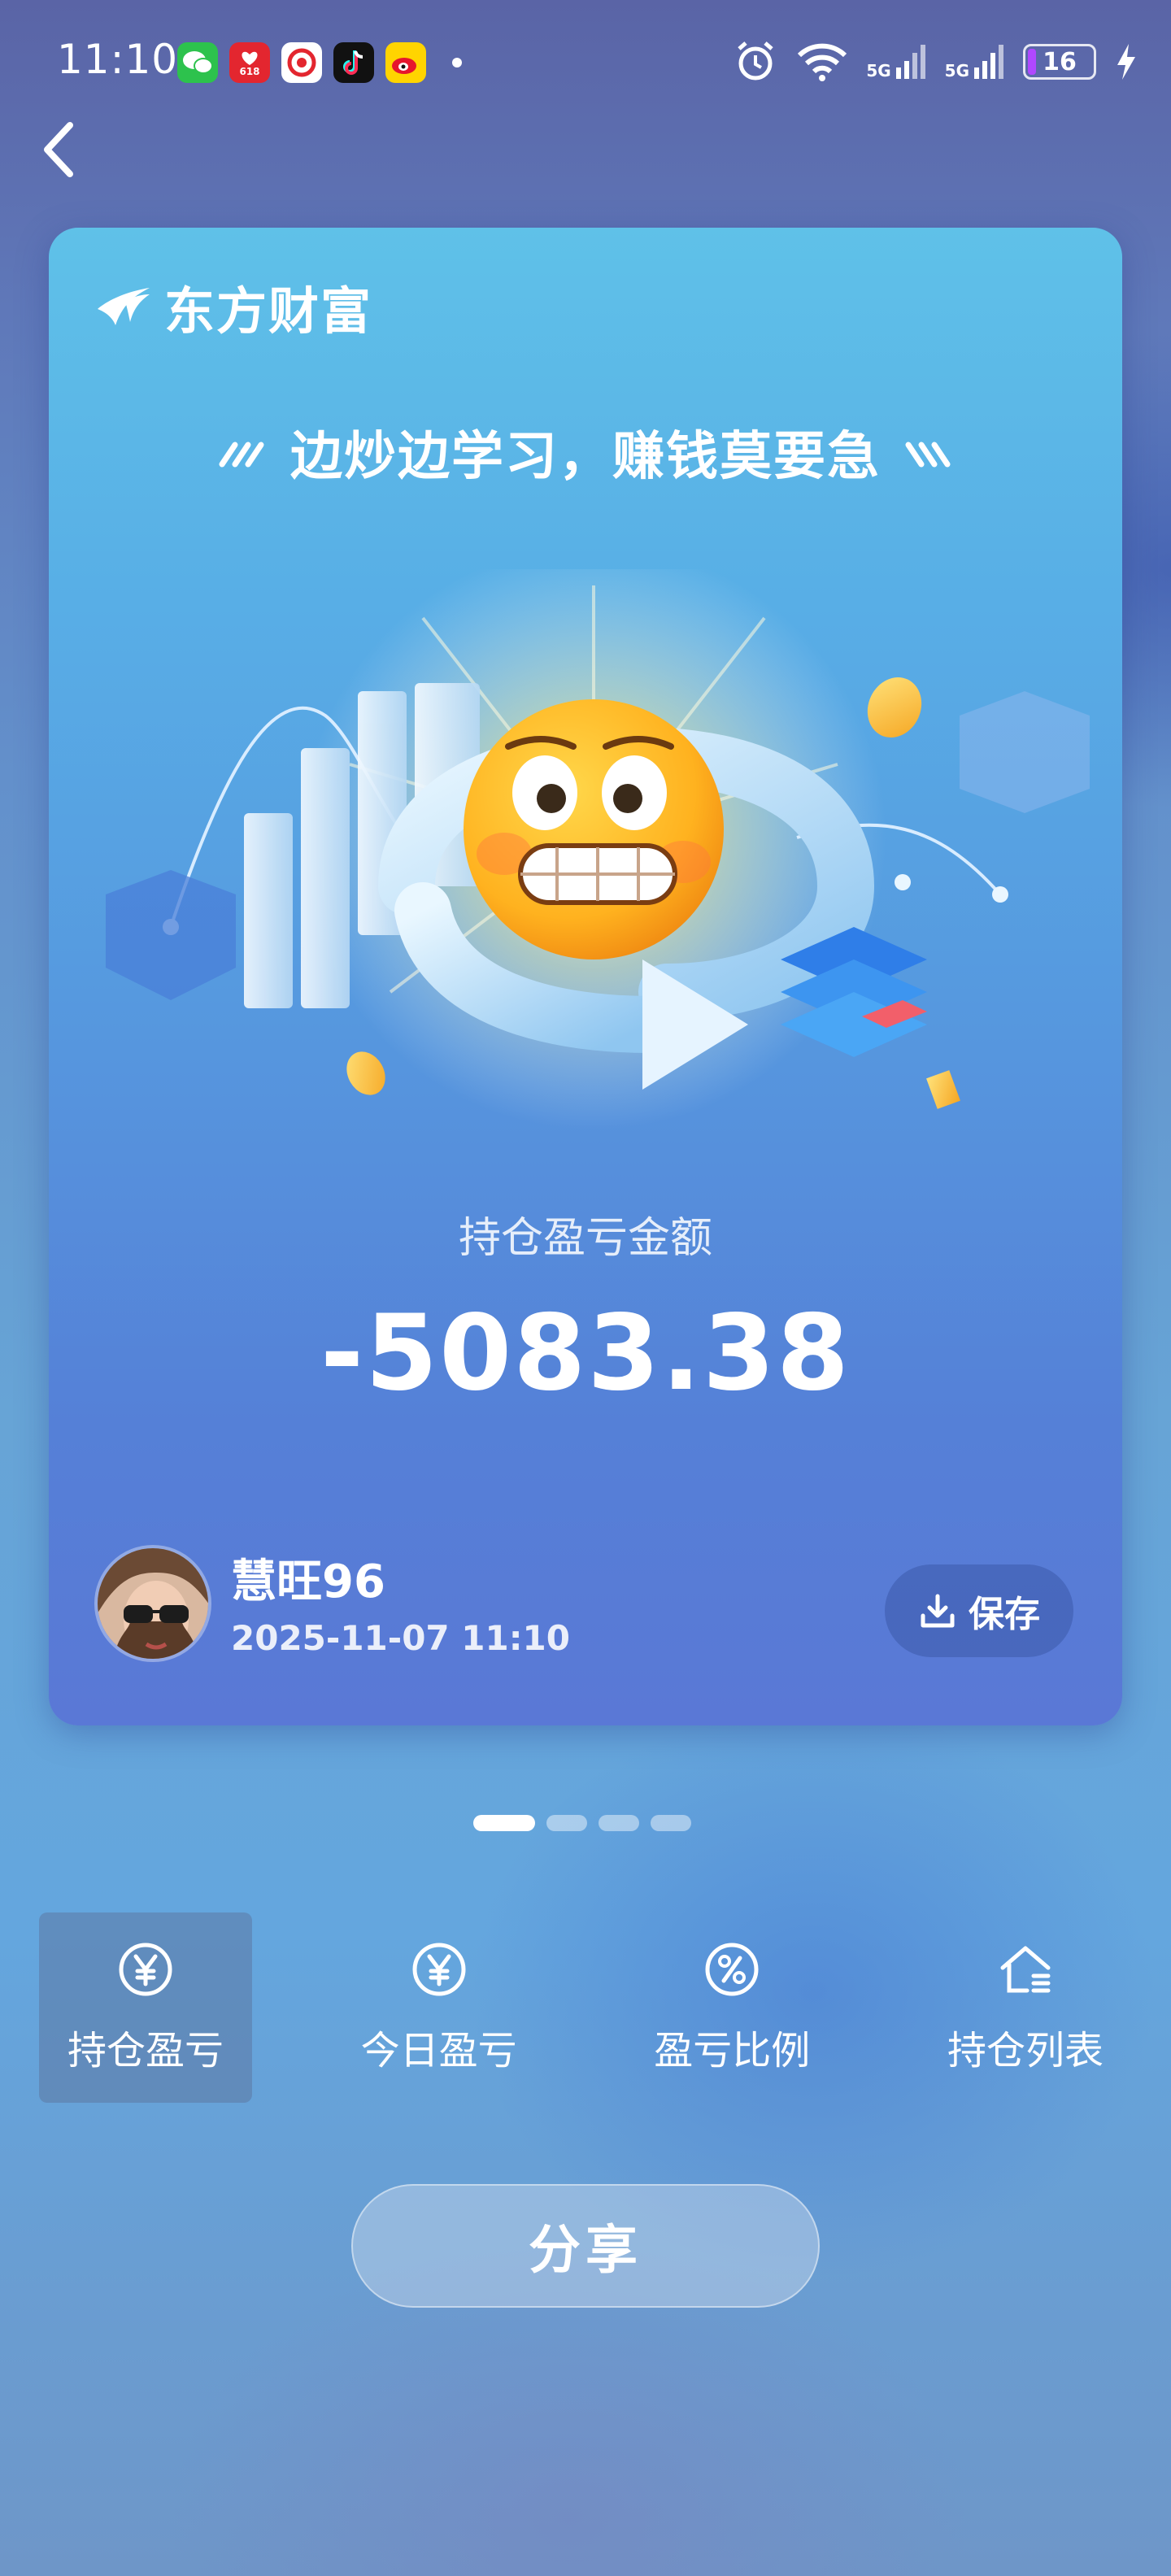 This screenshot has width=1171, height=2576. What do you see at coordinates (406, 63) in the screenshot?
I see `weibo-icon` at bounding box center [406, 63].